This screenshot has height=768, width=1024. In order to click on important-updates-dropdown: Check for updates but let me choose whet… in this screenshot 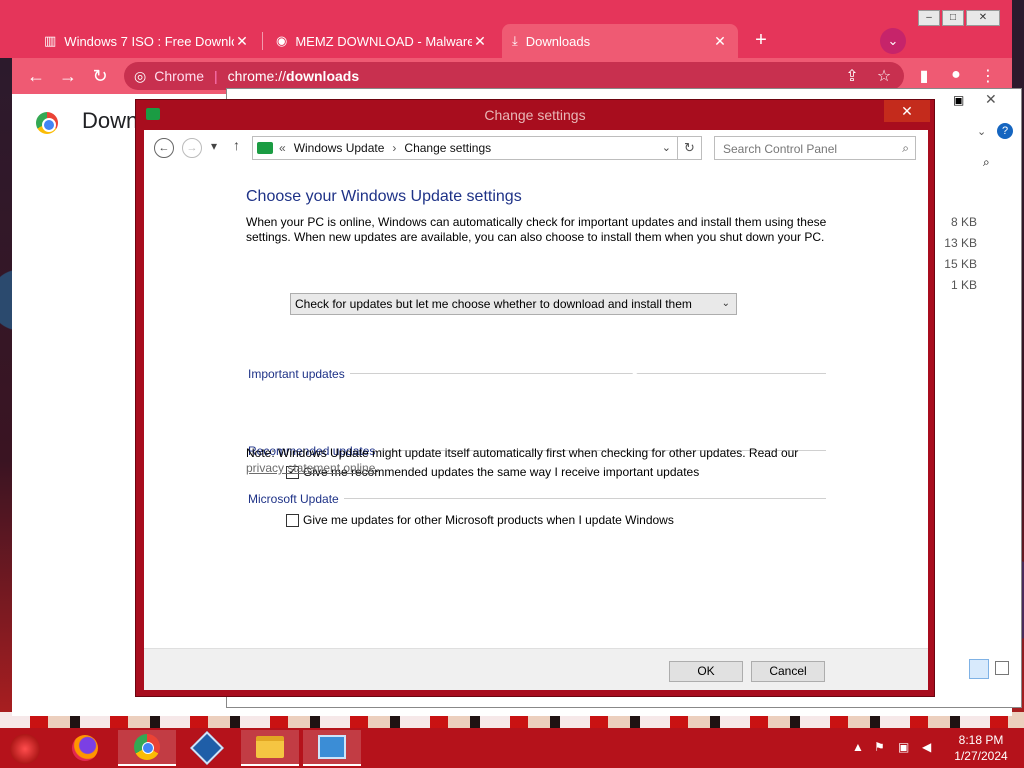, I will do `click(513, 304)`.